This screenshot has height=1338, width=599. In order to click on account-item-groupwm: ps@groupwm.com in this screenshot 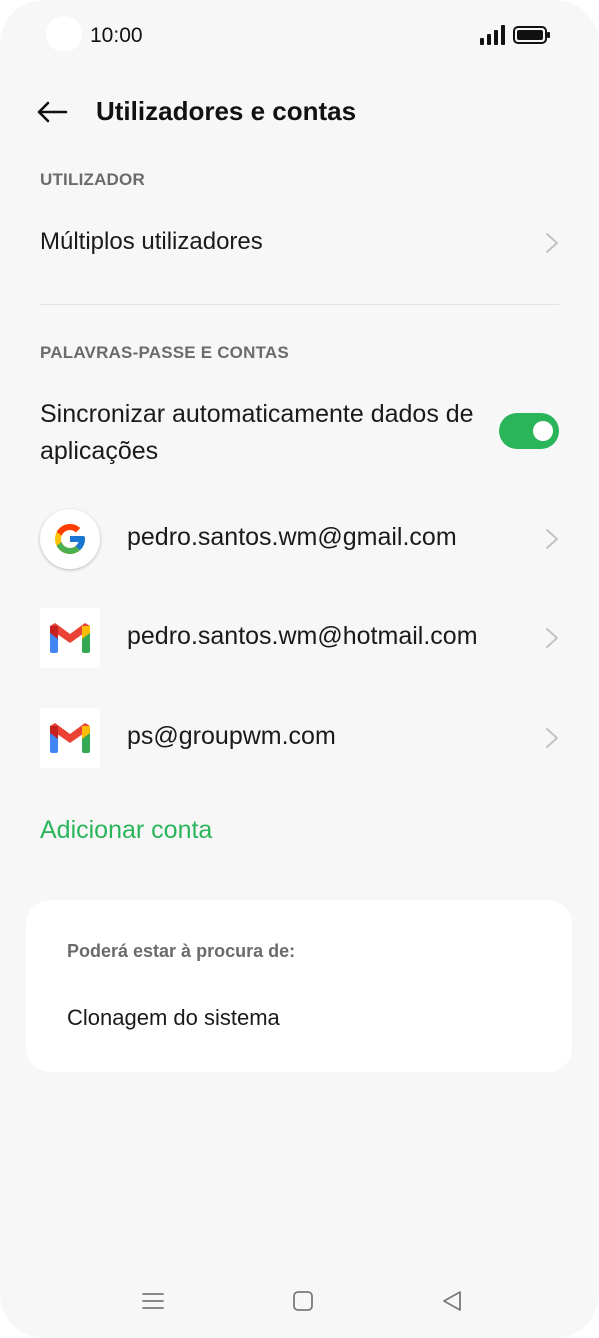, I will do `click(299, 738)`.